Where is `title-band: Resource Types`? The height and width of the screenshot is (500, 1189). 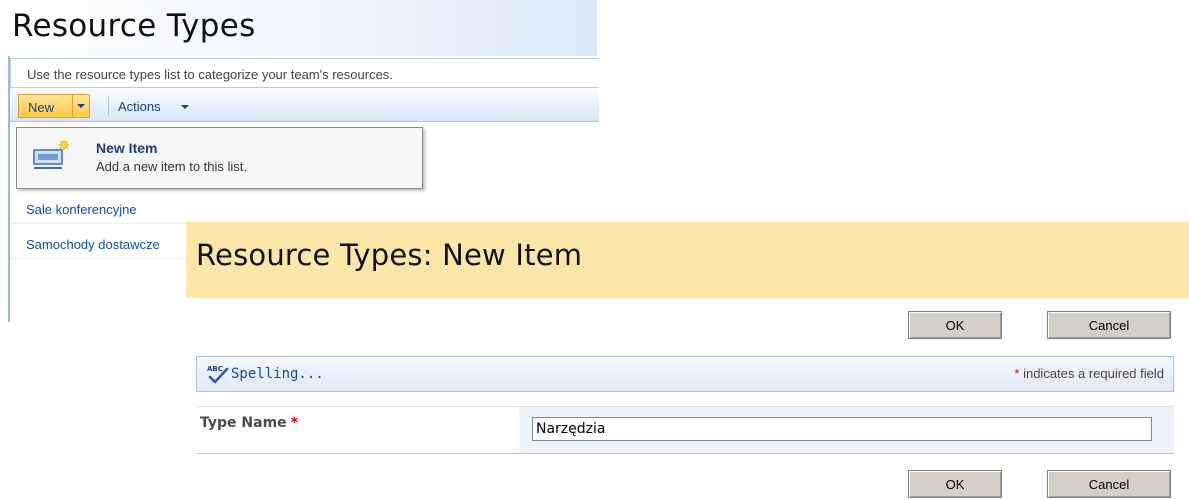 title-band: Resource Types is located at coordinates (298, 28).